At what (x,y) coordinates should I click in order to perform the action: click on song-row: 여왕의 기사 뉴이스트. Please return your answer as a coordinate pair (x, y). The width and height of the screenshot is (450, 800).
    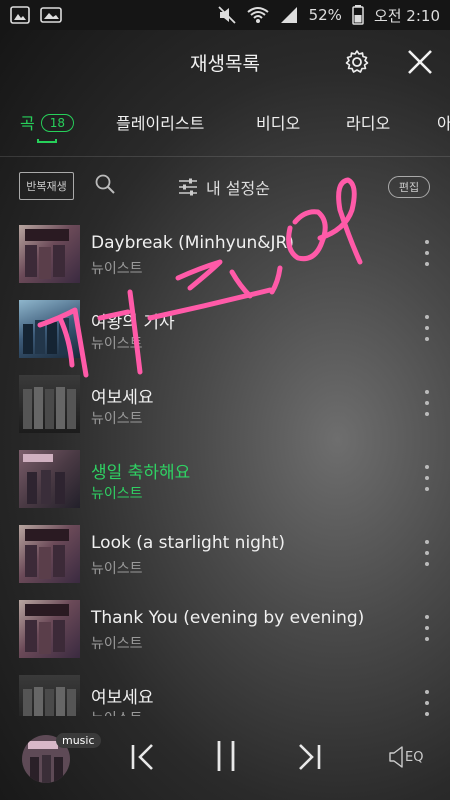
    Looking at the image, I should click on (225, 328).